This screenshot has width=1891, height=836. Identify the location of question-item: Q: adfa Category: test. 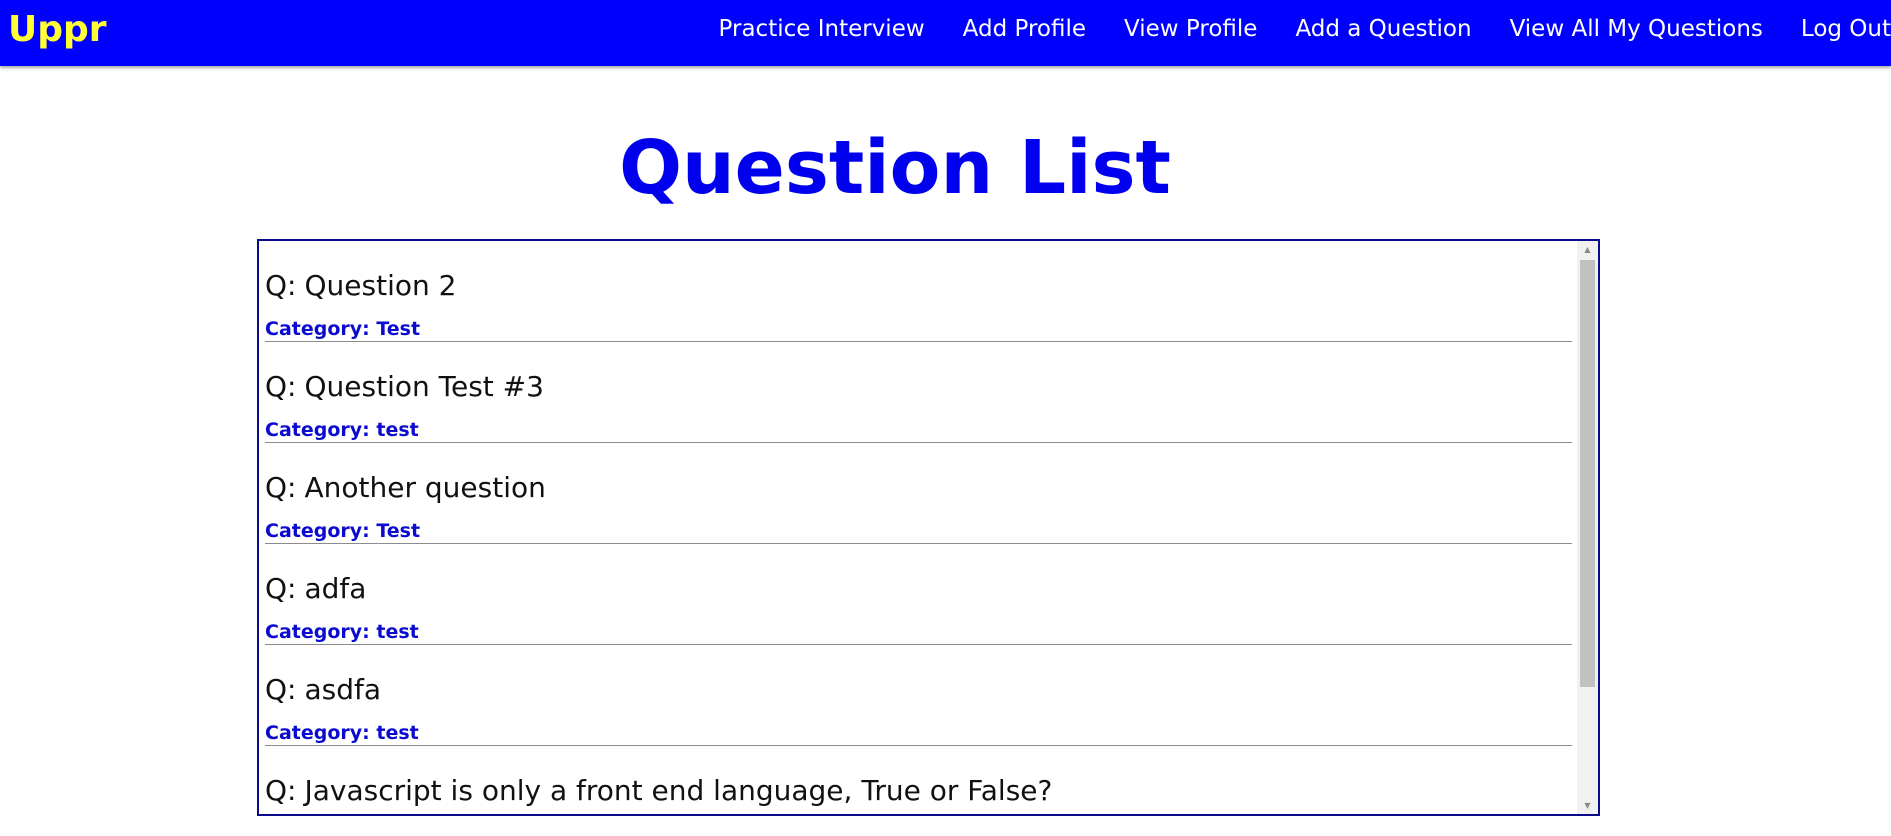
(918, 594).